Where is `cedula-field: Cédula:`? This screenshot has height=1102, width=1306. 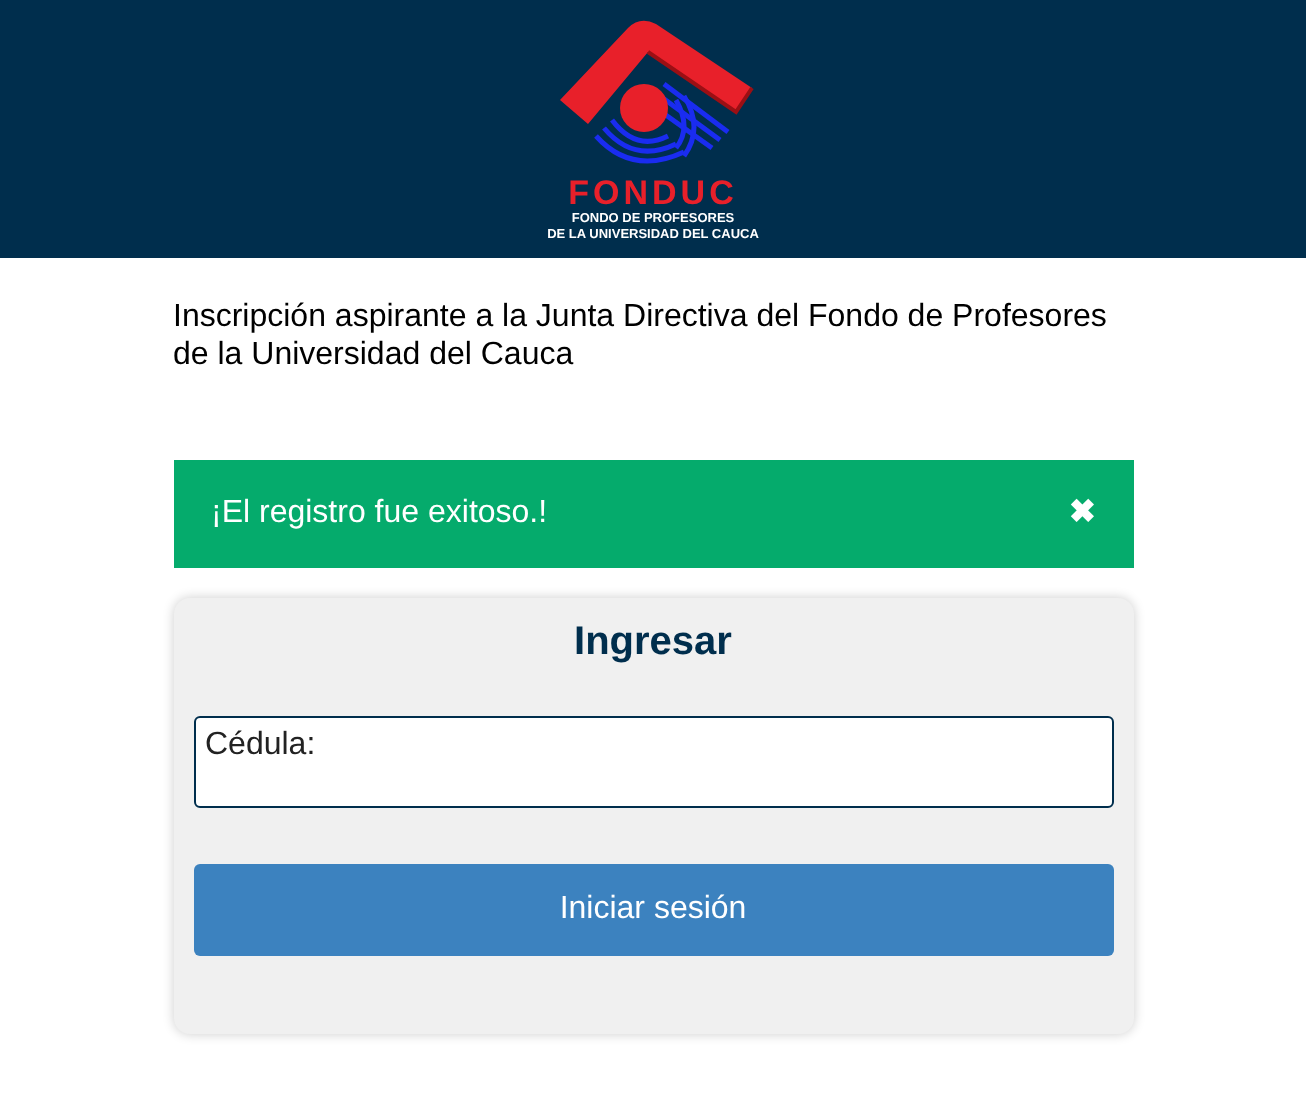 cedula-field: Cédula: is located at coordinates (653, 762).